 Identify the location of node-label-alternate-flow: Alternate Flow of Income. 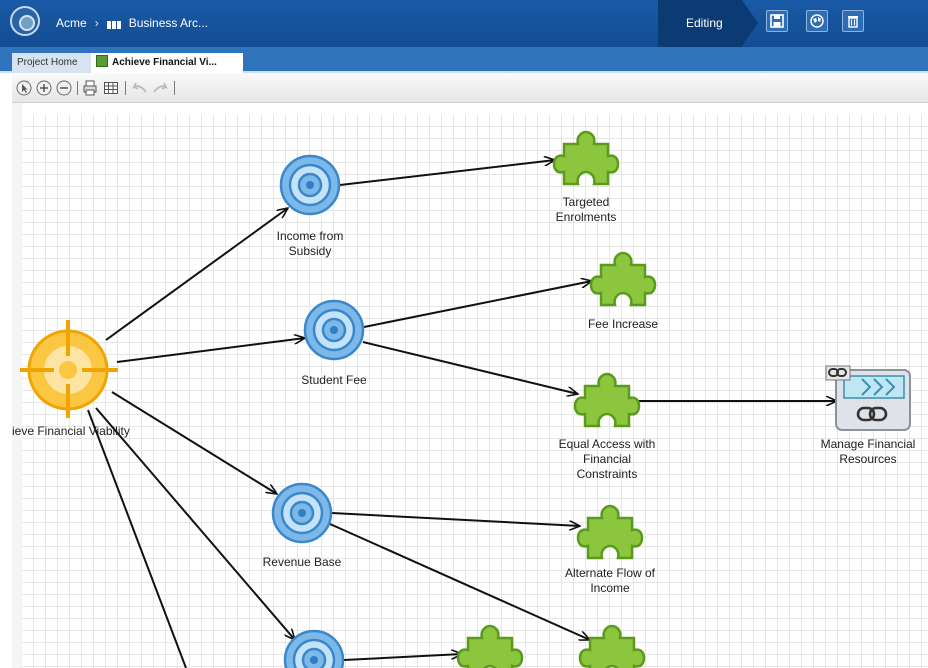
(610, 581).